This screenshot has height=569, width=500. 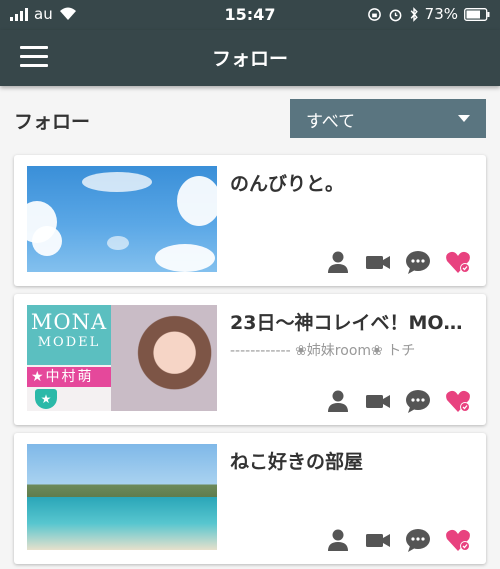 I want to click on page-title: フォロー, so click(x=249, y=59).